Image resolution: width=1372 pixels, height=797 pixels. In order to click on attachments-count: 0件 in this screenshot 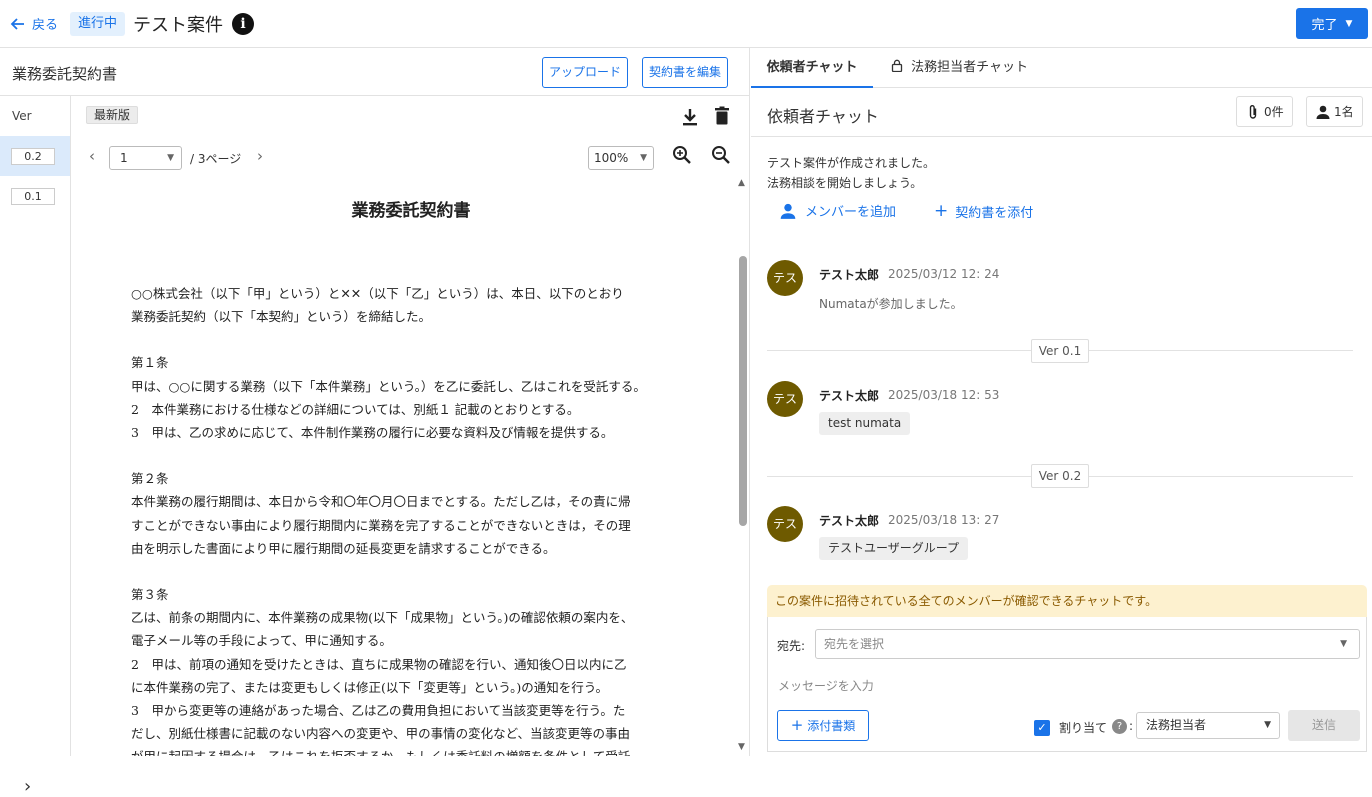, I will do `click(1274, 112)`.